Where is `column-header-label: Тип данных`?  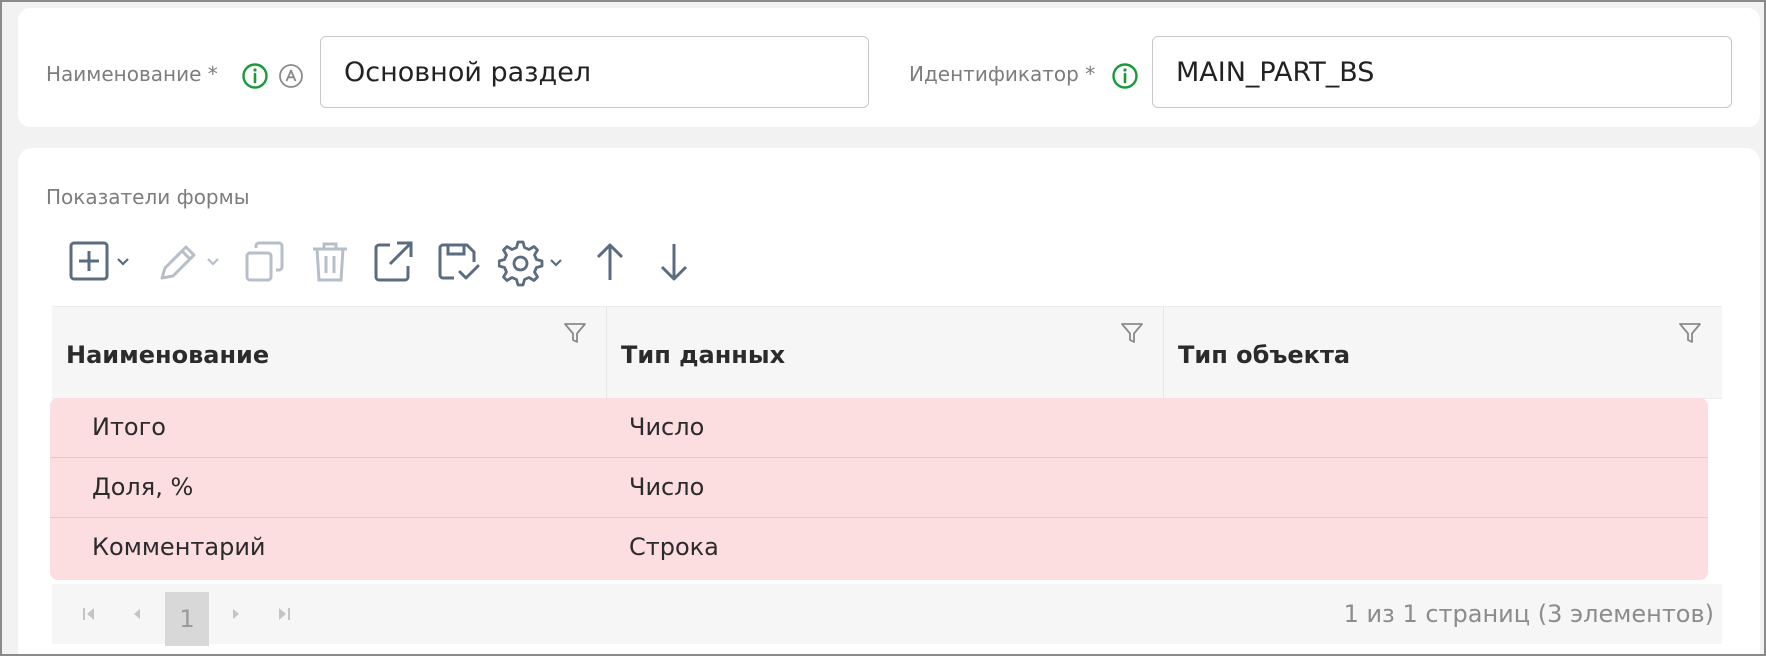 column-header-label: Тип данных is located at coordinates (703, 355).